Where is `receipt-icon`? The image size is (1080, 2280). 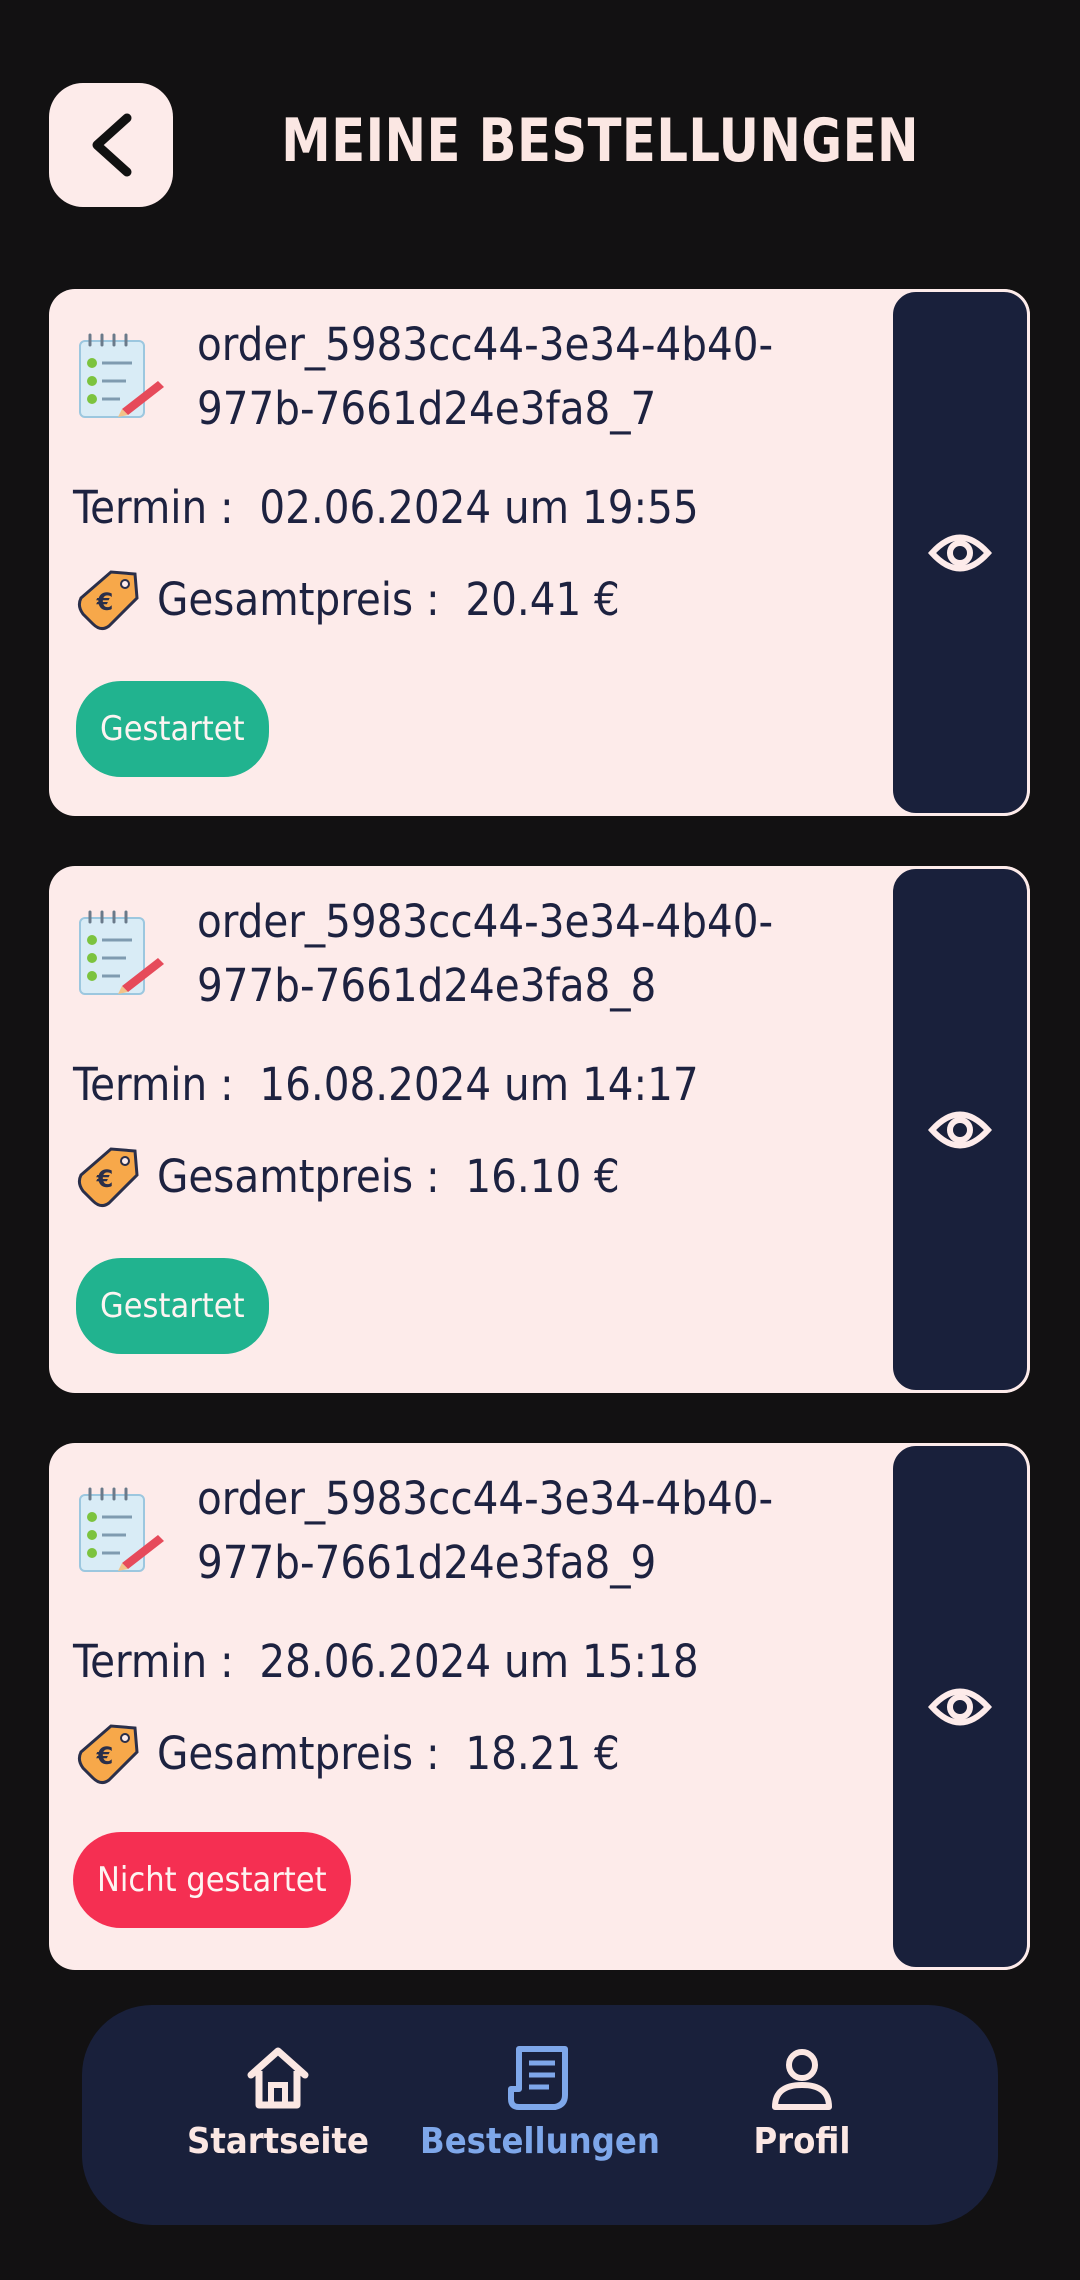
receipt-icon is located at coordinates (538, 2078).